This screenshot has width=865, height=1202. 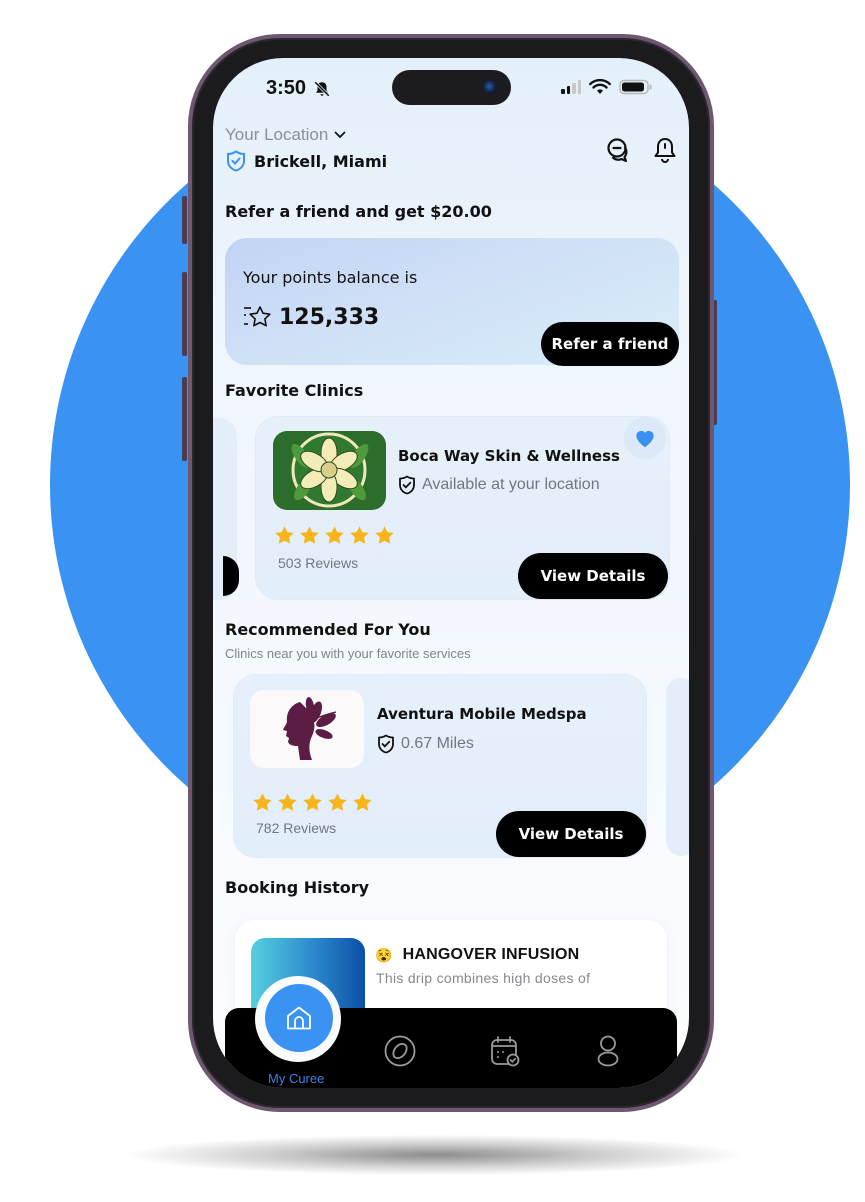 What do you see at coordinates (307, 729) in the screenshot?
I see `clinic-logo-face` at bounding box center [307, 729].